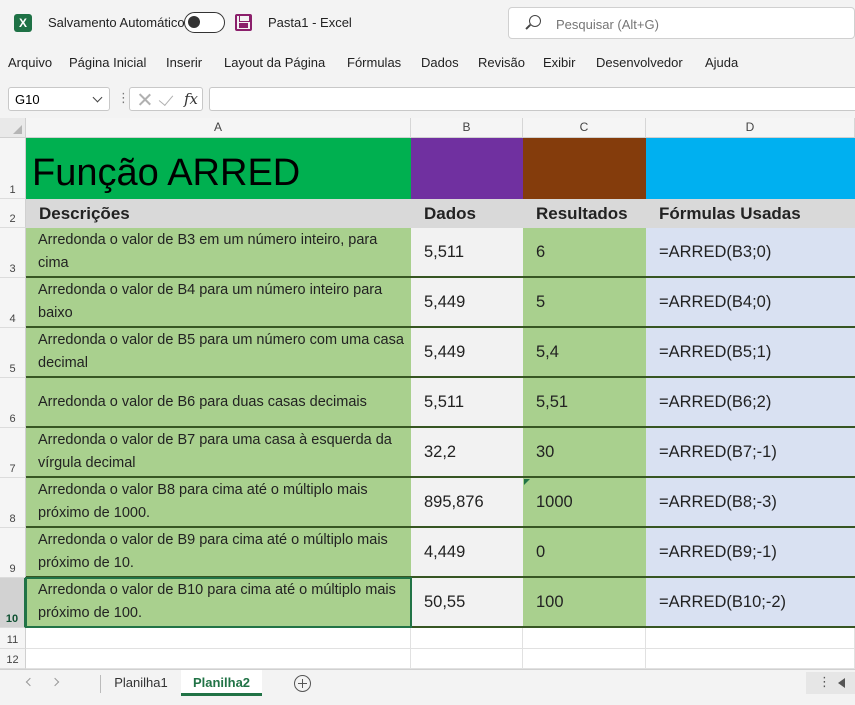 The width and height of the screenshot is (855, 705). What do you see at coordinates (527, 482) in the screenshot?
I see `error-indicator-icon` at bounding box center [527, 482].